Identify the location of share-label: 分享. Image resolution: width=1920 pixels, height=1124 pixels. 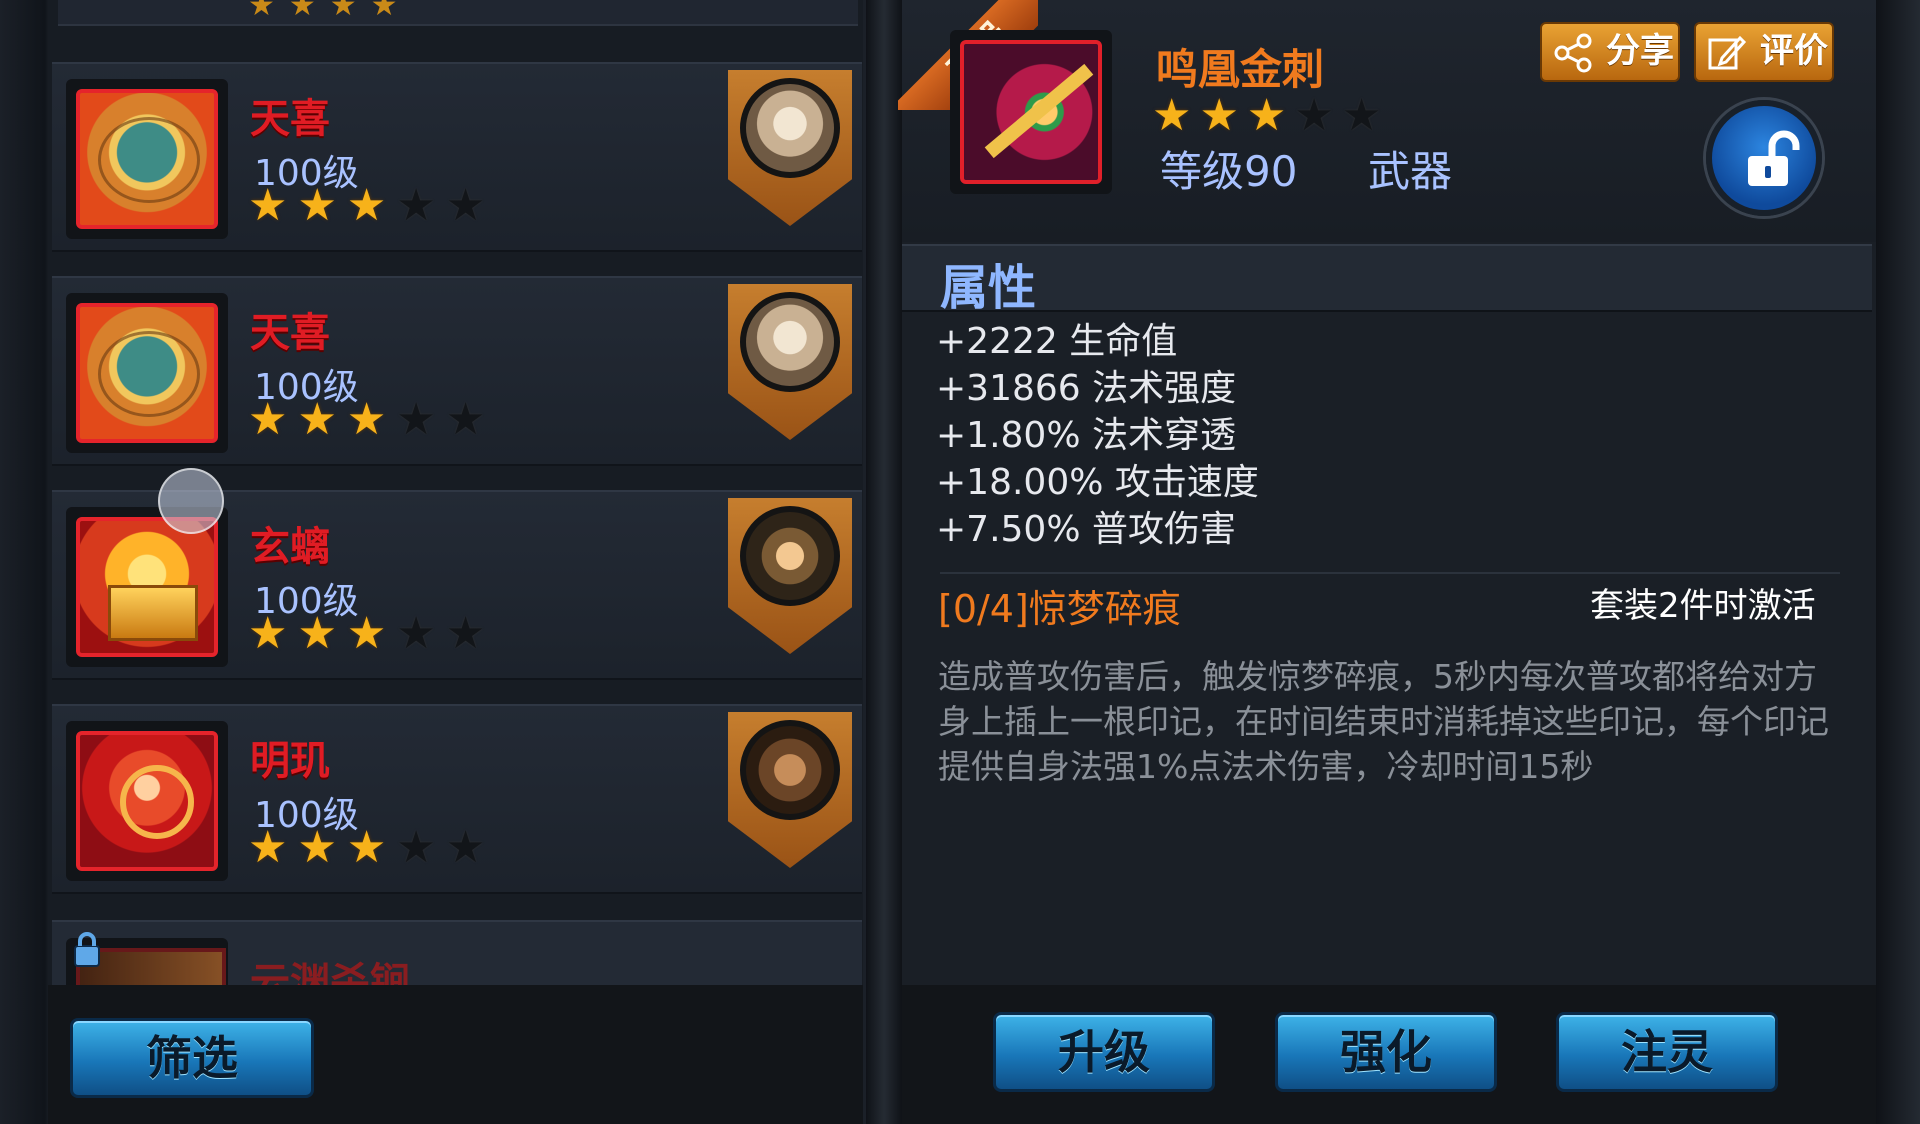
(1640, 51).